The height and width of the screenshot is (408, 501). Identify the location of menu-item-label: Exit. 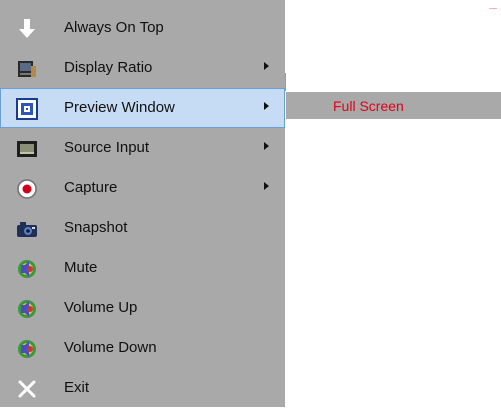
(77, 387).